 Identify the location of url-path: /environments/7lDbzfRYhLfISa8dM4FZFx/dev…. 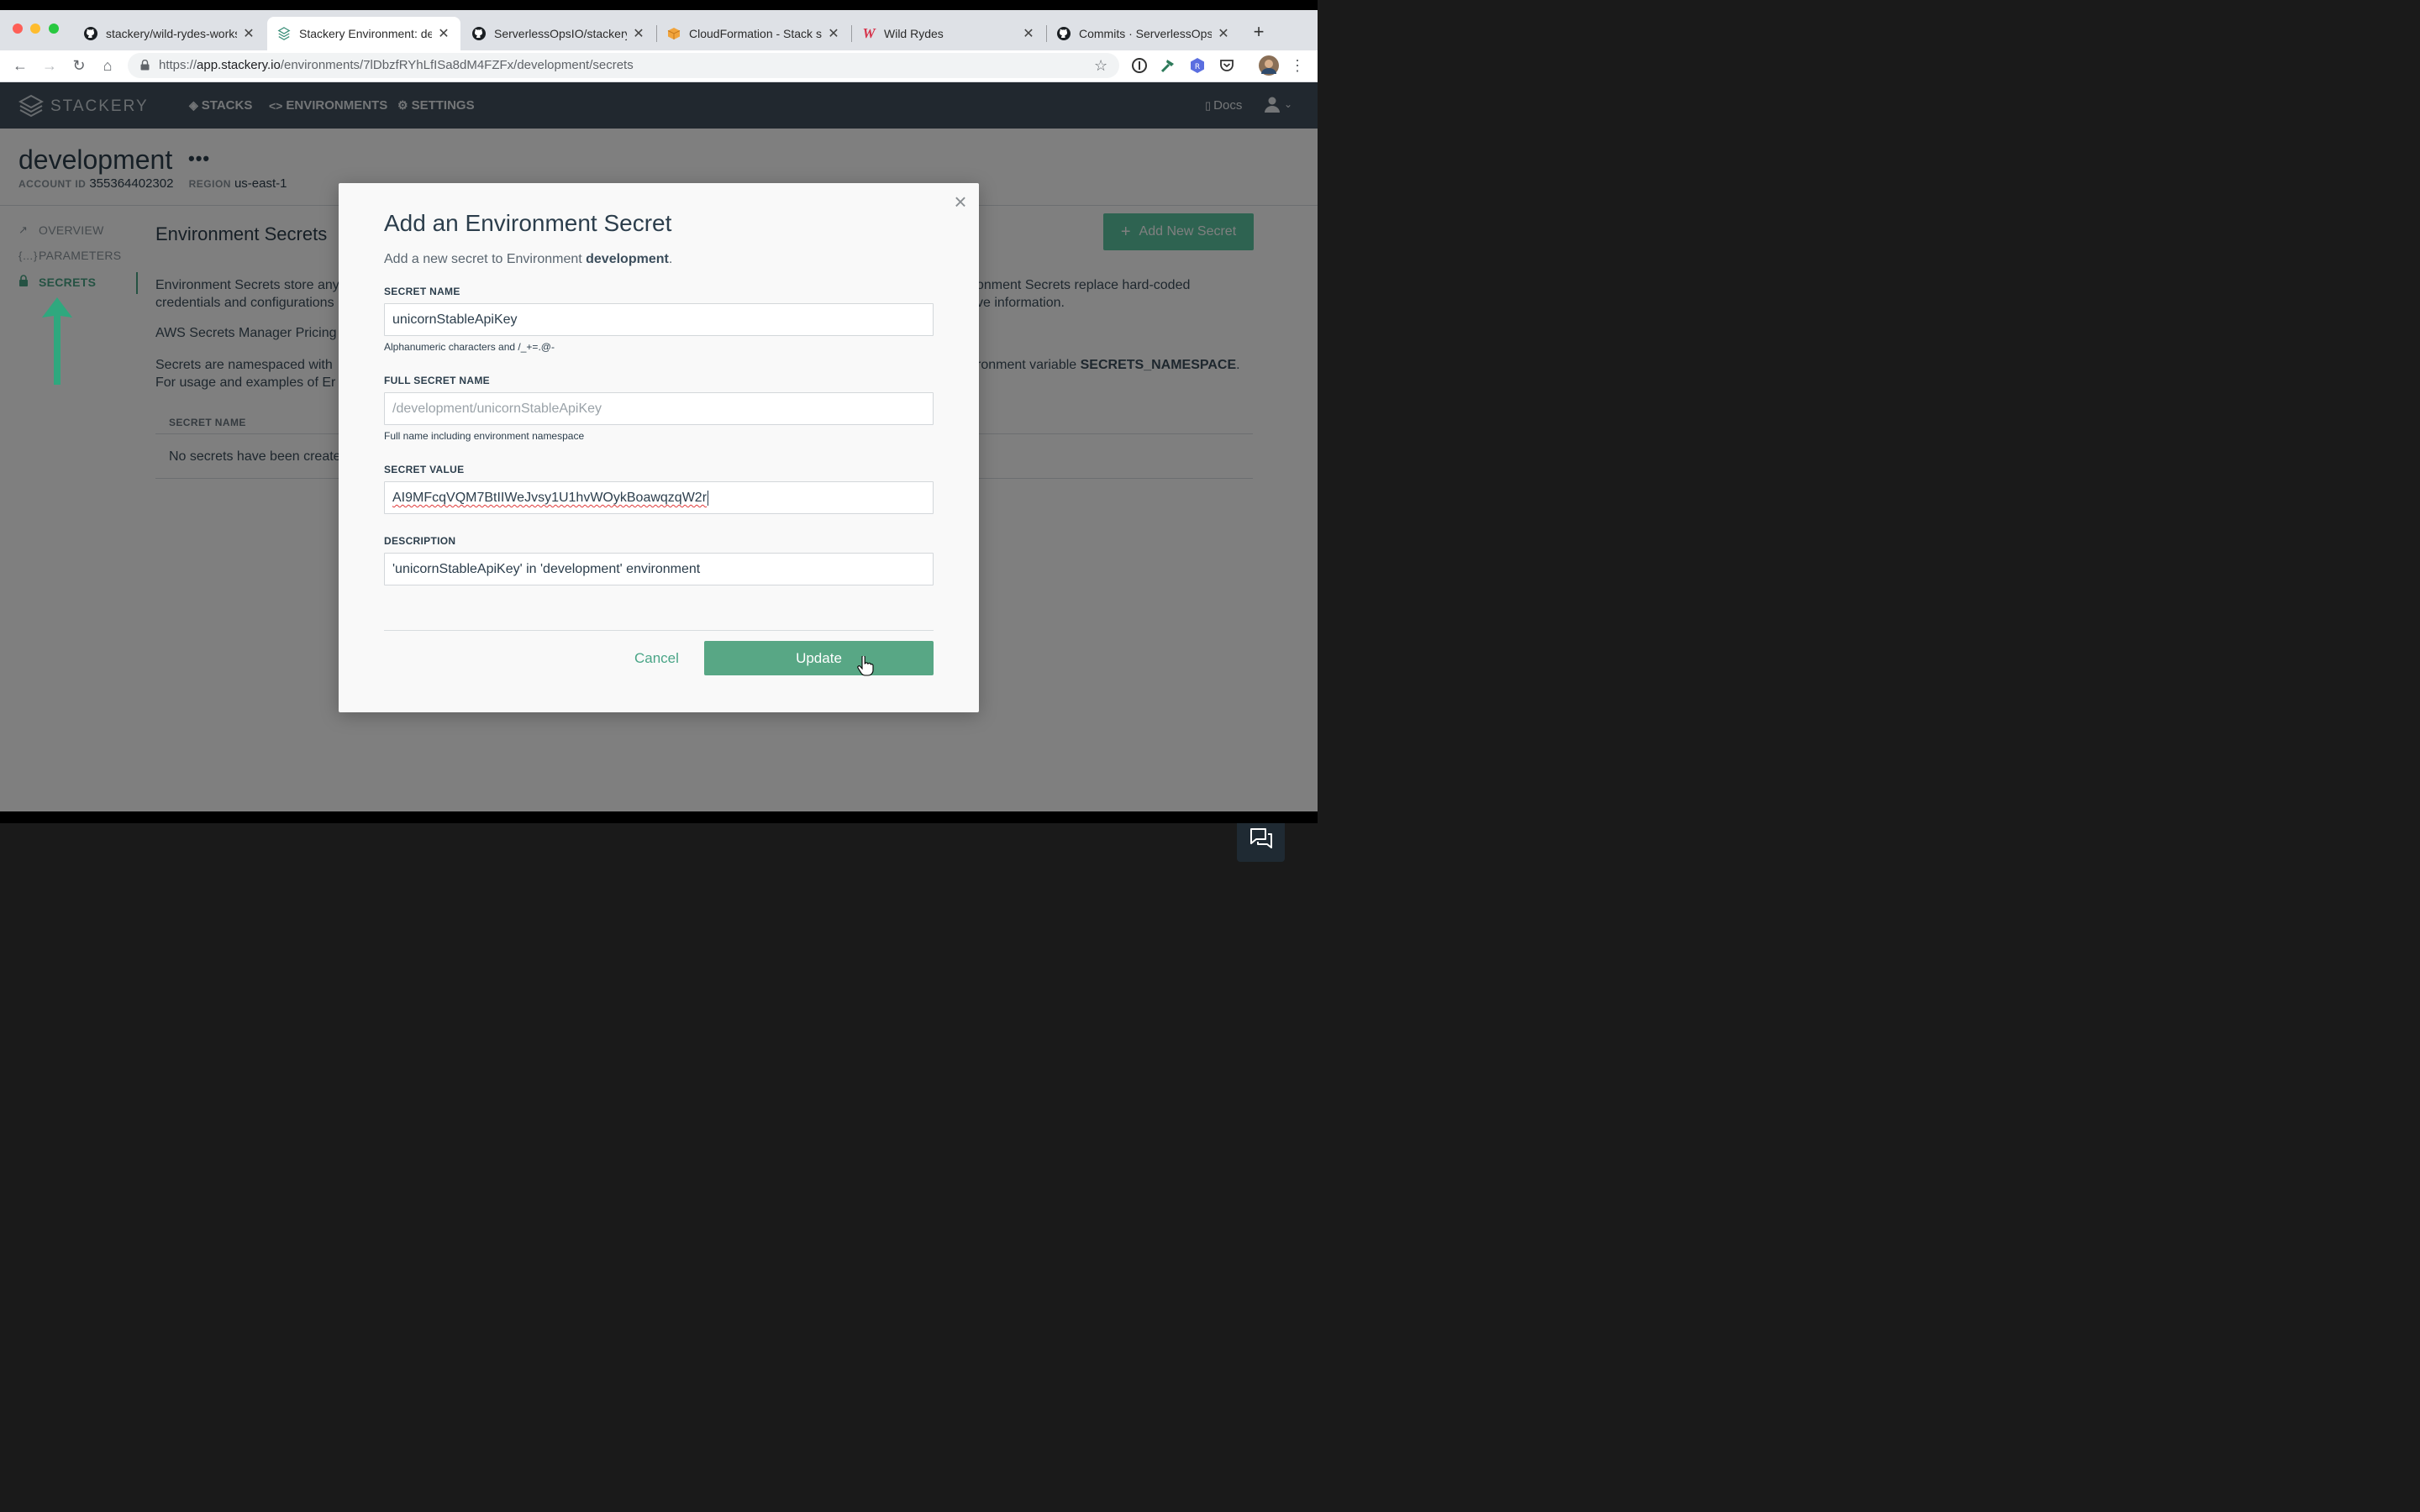
(457, 65).